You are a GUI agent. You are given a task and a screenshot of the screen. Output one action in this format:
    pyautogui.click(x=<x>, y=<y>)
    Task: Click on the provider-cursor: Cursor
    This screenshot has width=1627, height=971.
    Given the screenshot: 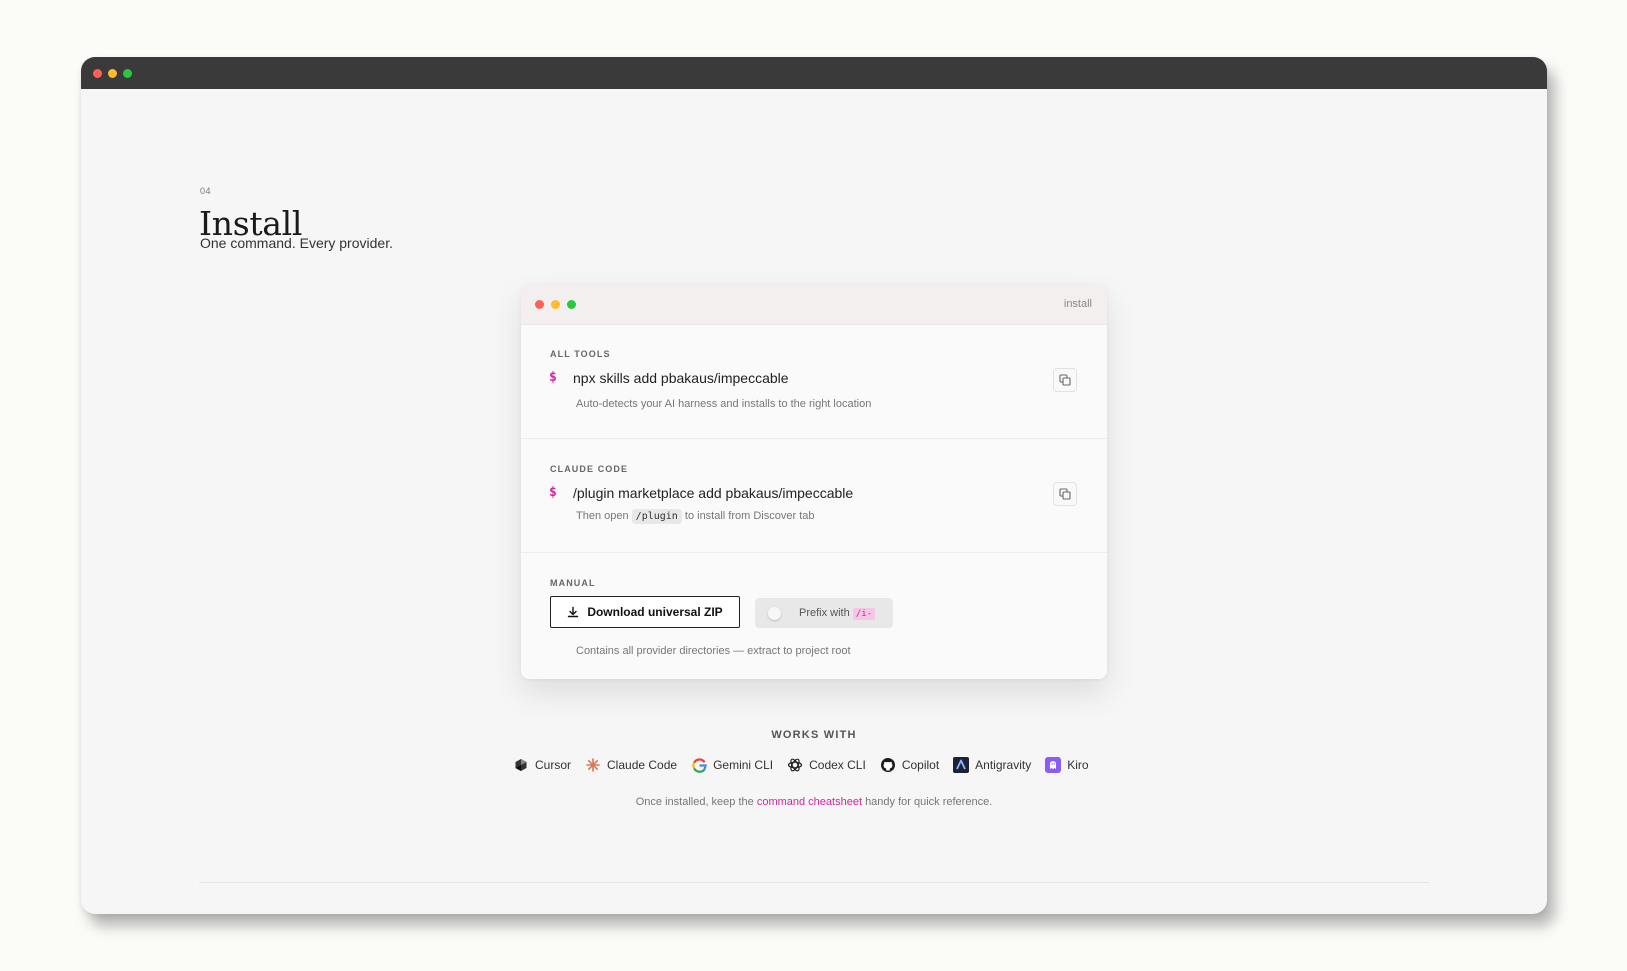 What is the action you would take?
    pyautogui.click(x=542, y=765)
    